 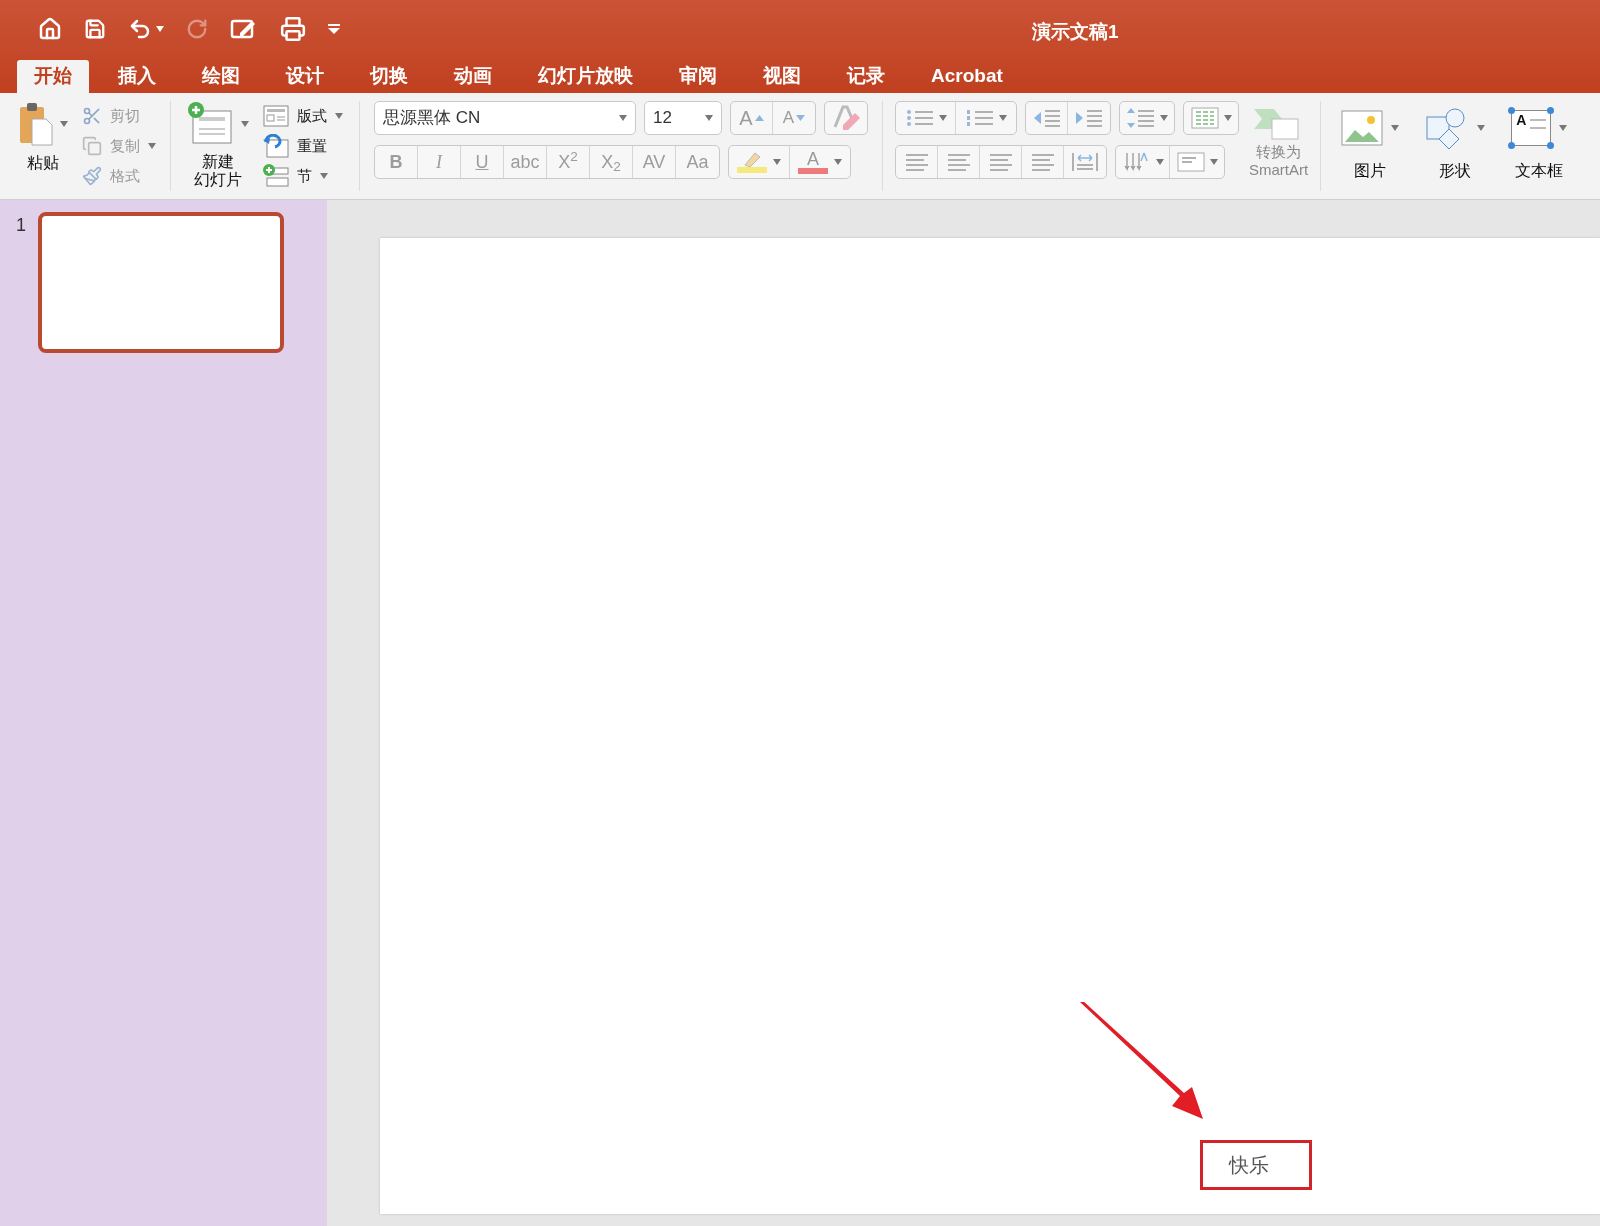 What do you see at coordinates (244, 29) in the screenshot?
I see `edit-document-icon` at bounding box center [244, 29].